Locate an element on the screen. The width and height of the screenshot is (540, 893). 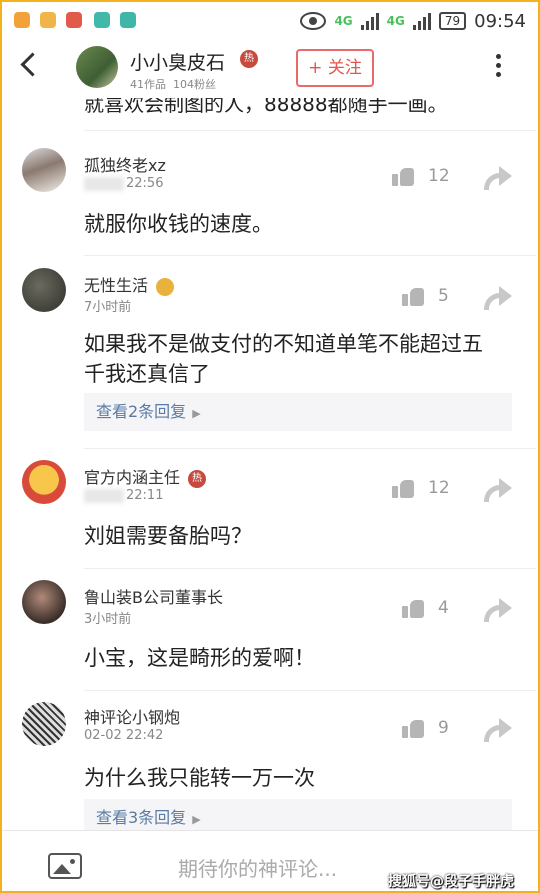
comment-time: 7小时前 is located at coordinates (108, 307).